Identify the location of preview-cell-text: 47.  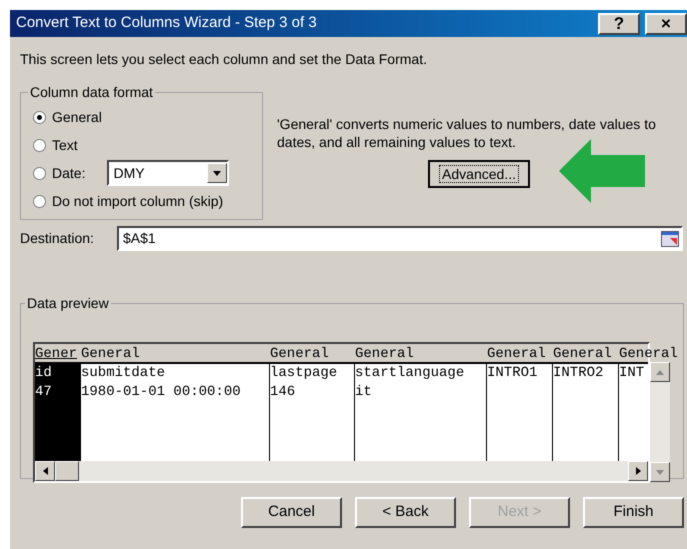
(44, 392).